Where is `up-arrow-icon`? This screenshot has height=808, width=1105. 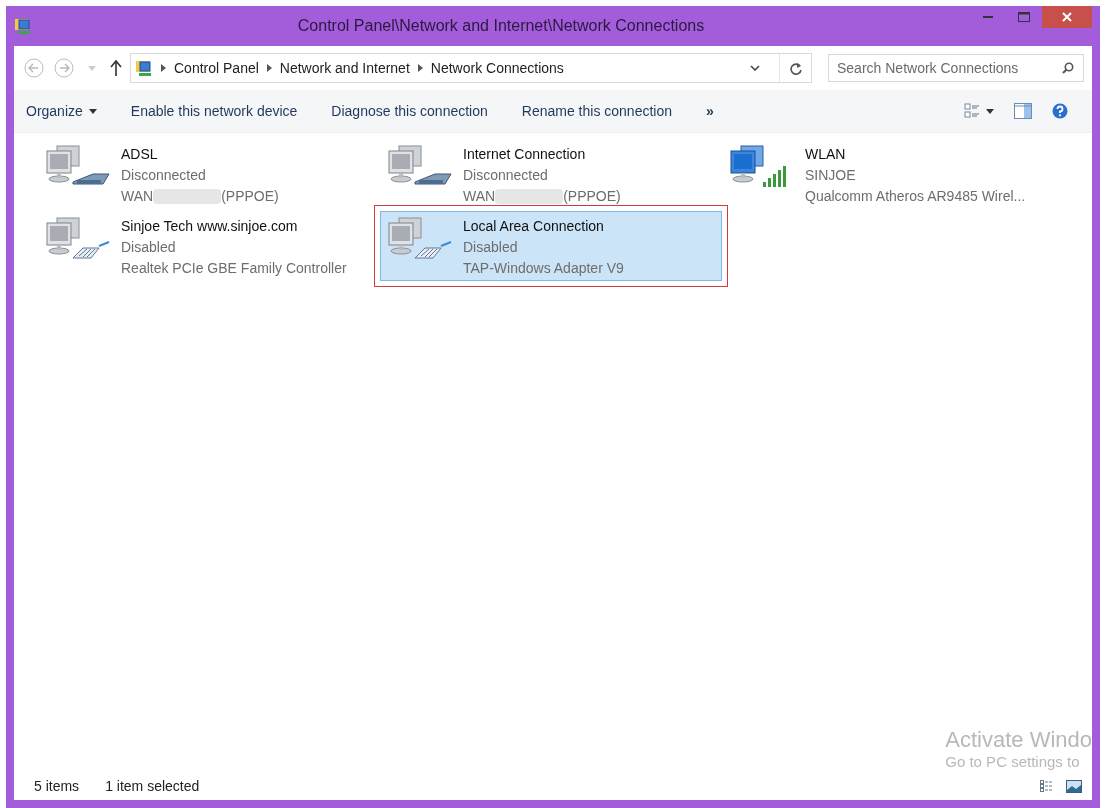 up-arrow-icon is located at coordinates (116, 68).